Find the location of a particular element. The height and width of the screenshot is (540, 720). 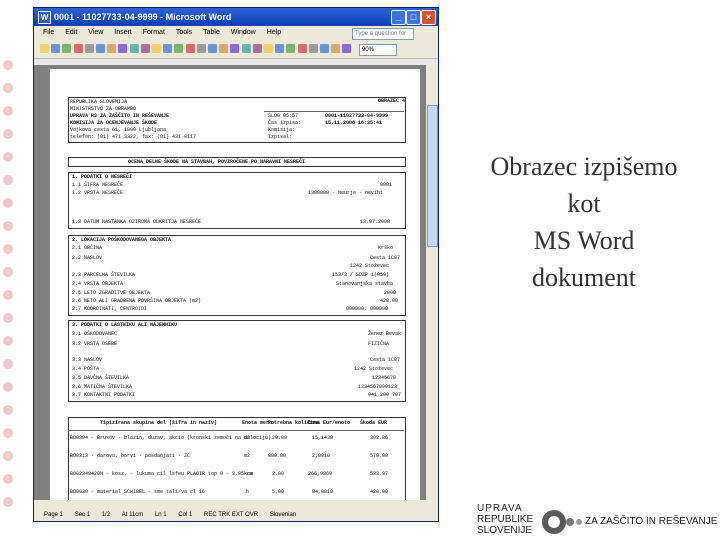

table-header: Cena Eur/enoto is located at coordinates (329, 423).